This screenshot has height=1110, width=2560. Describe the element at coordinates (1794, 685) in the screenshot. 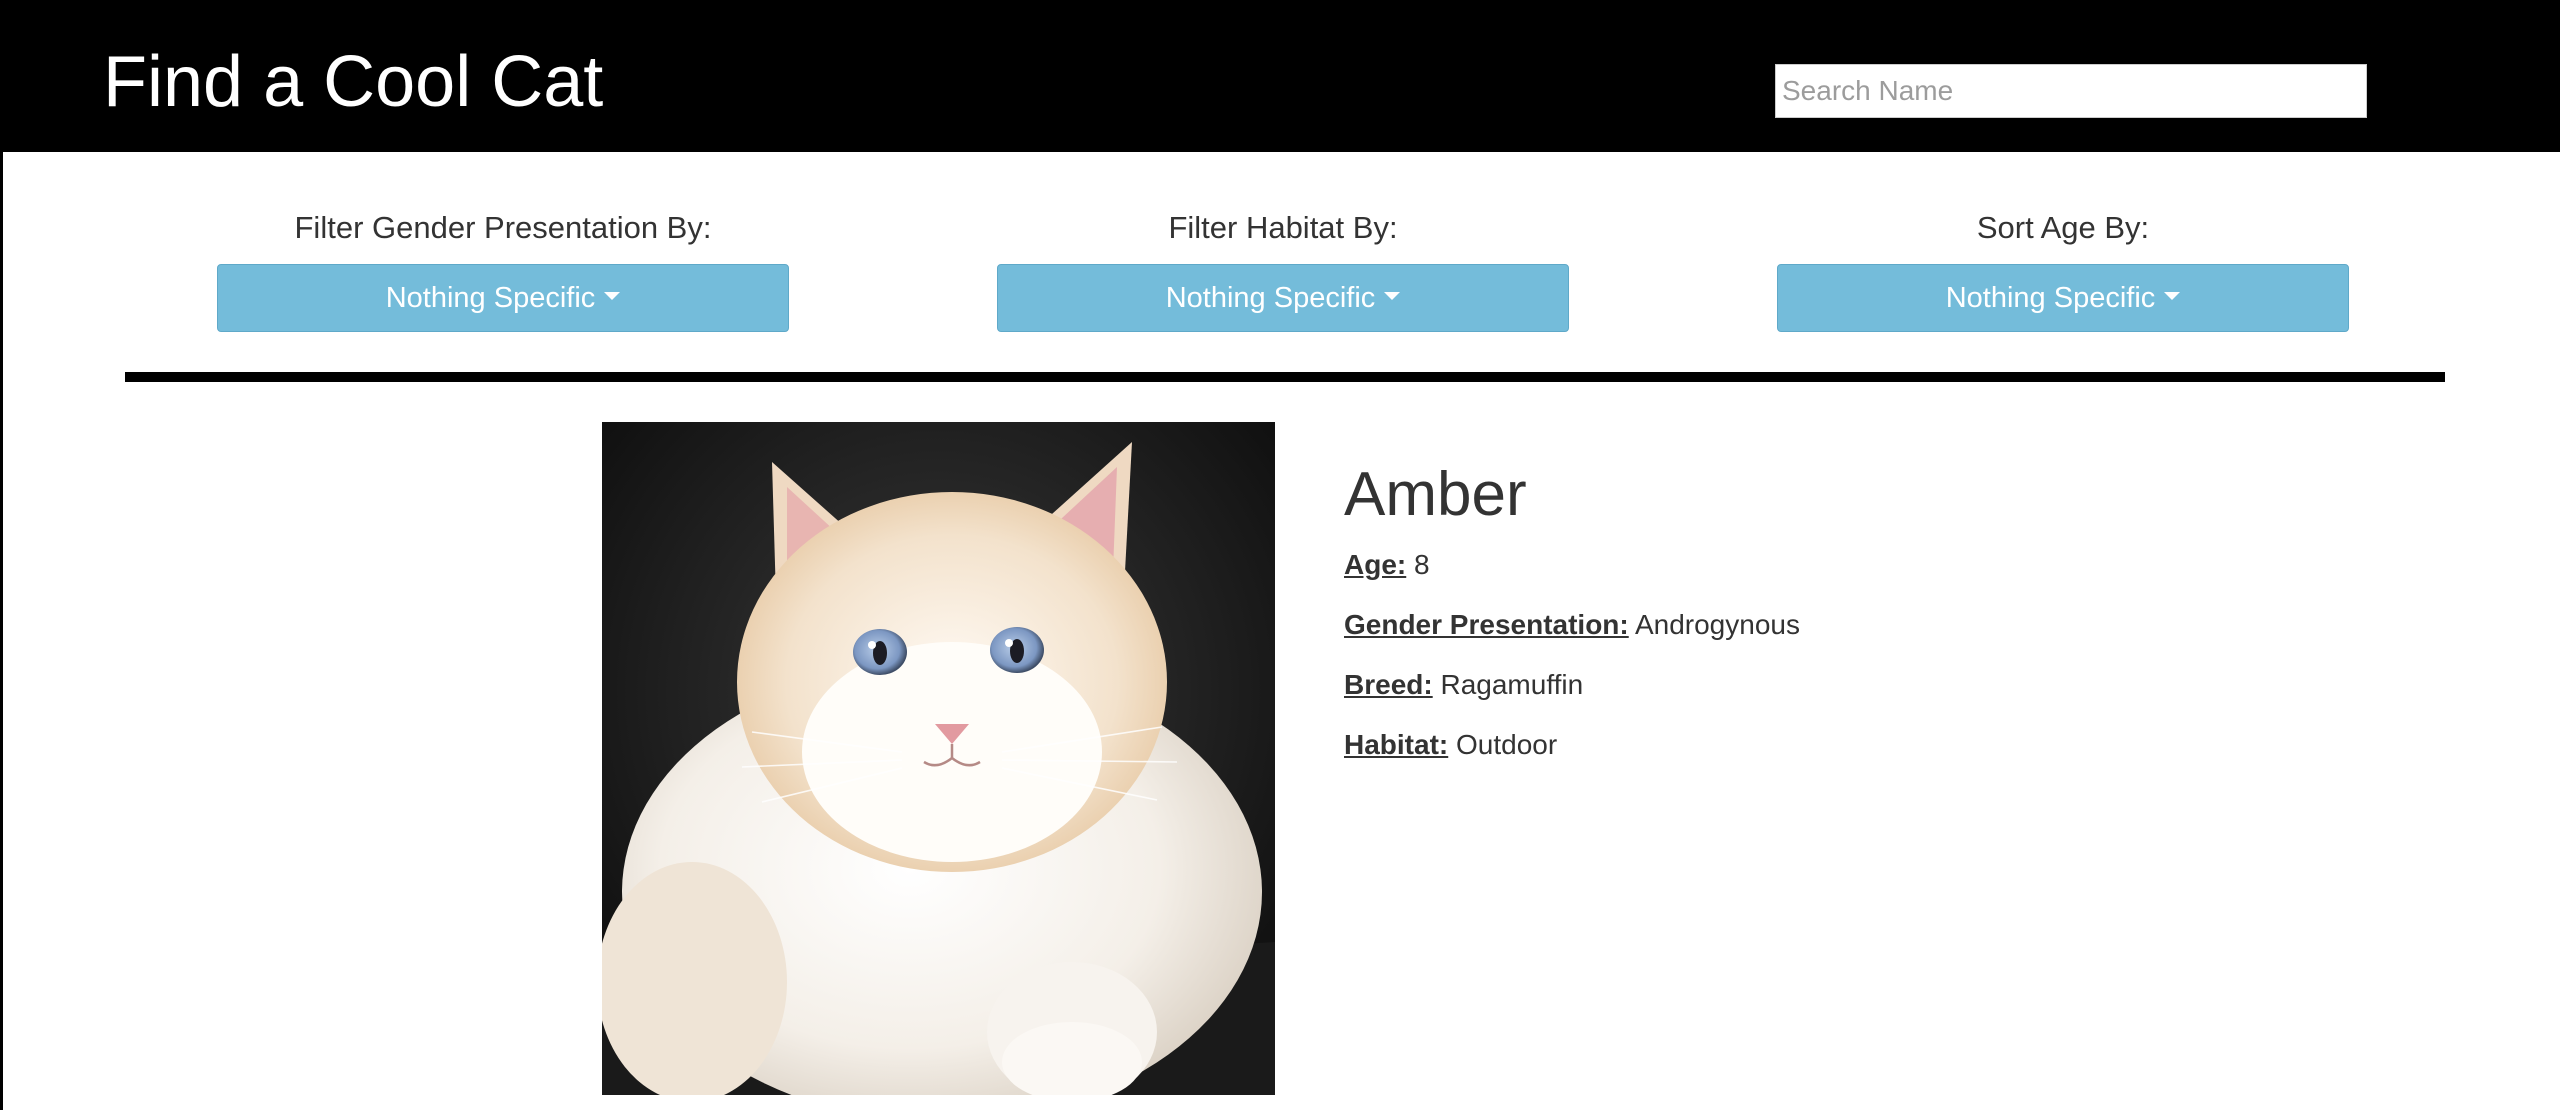

I see `cat-breed: Breed: Ragamuffin` at that location.